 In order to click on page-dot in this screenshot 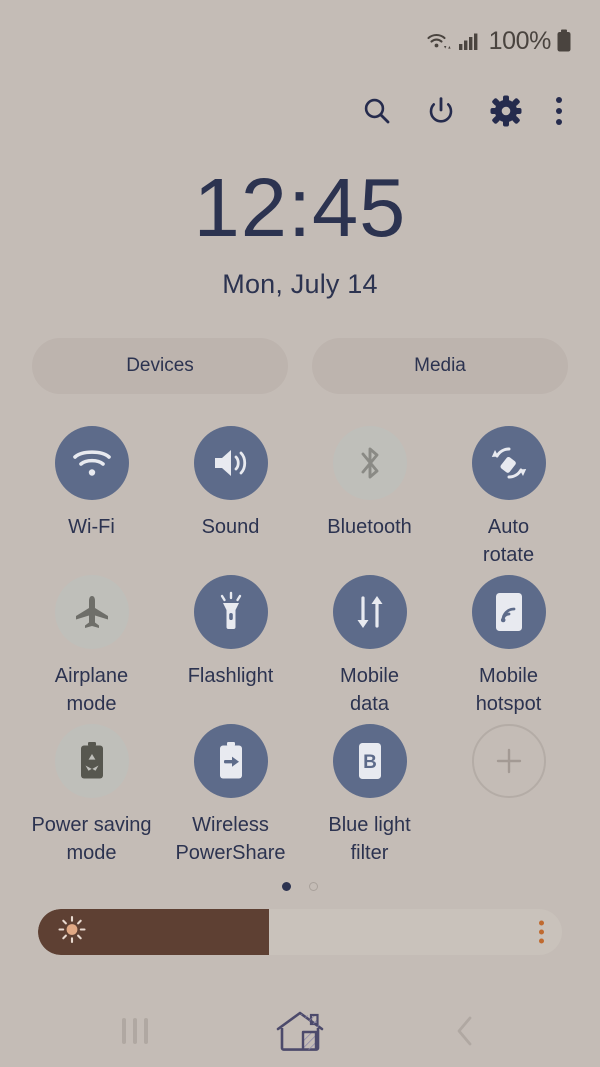, I will do `click(313, 886)`.